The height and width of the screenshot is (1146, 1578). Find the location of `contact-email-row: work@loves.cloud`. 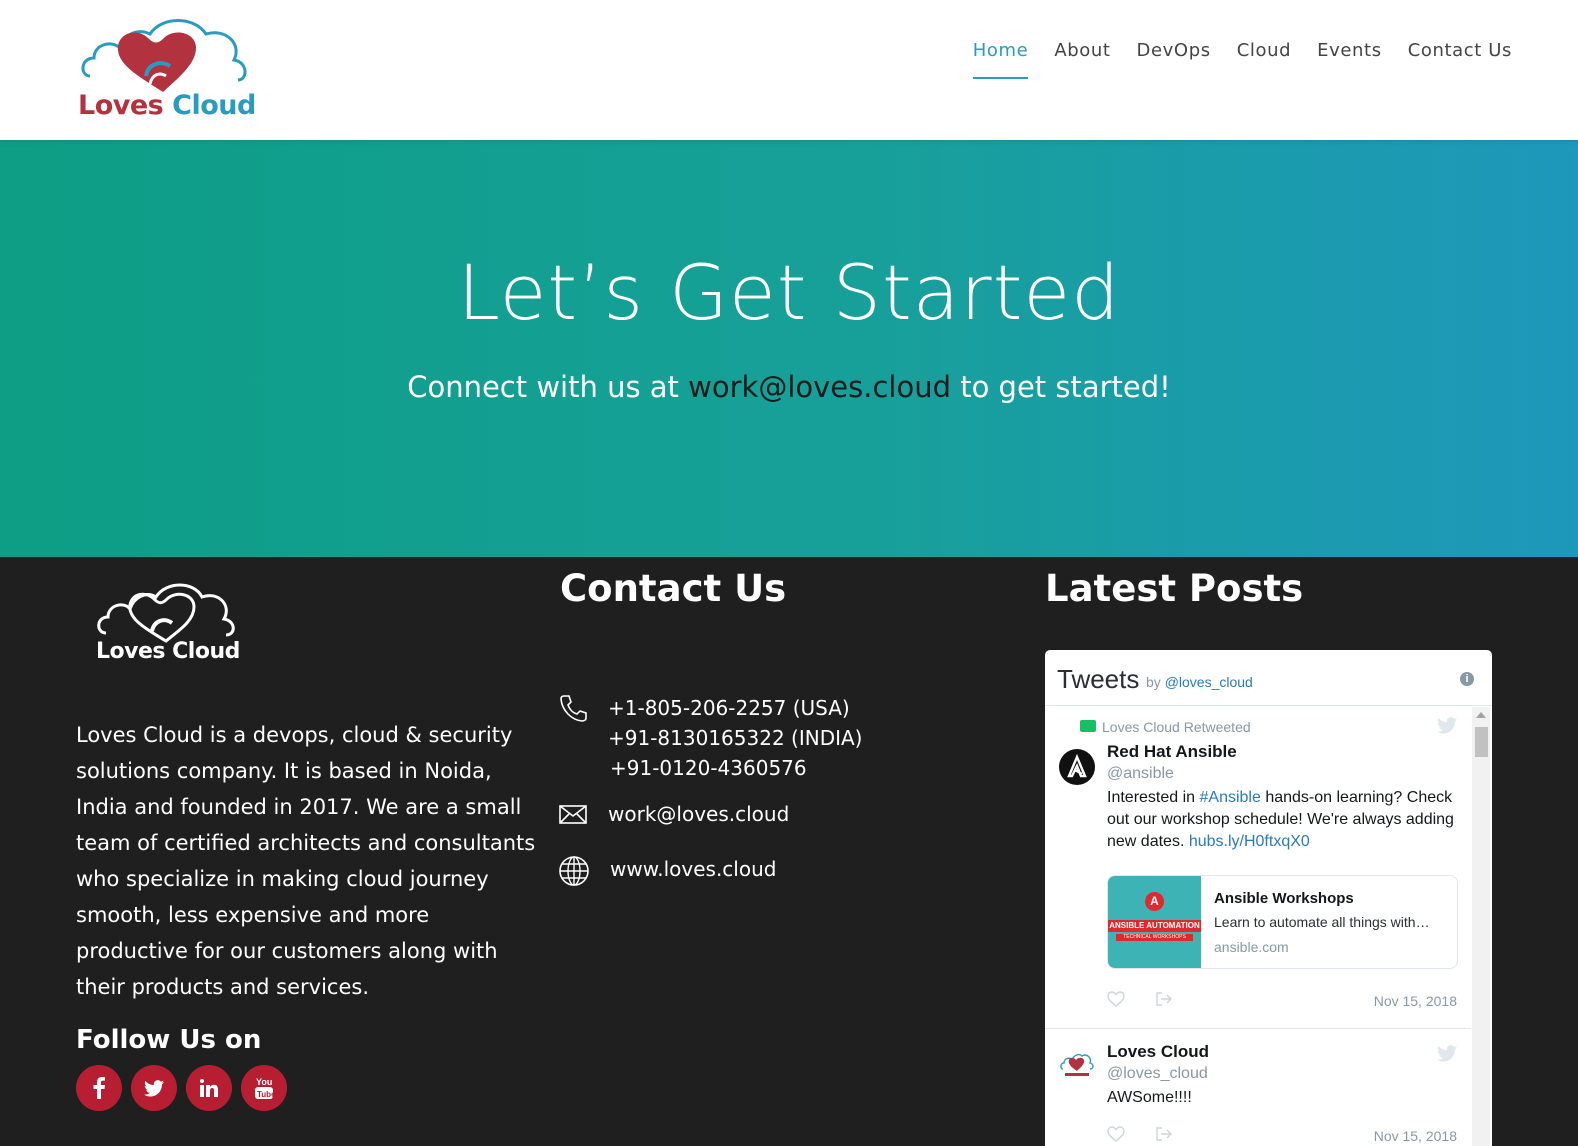

contact-email-row: work@loves.cloud is located at coordinates (673, 814).